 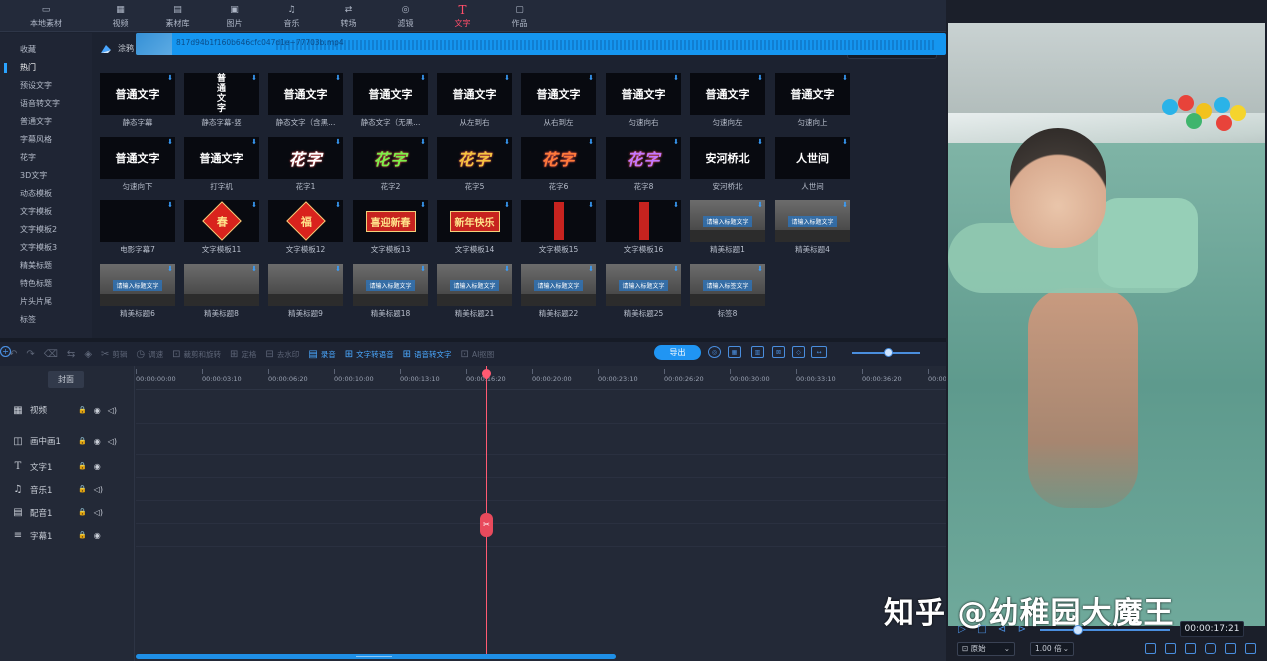 What do you see at coordinates (812, 102) in the screenshot?
I see `template-tile: ⬇ 普通文字 匀速向上` at bounding box center [812, 102].